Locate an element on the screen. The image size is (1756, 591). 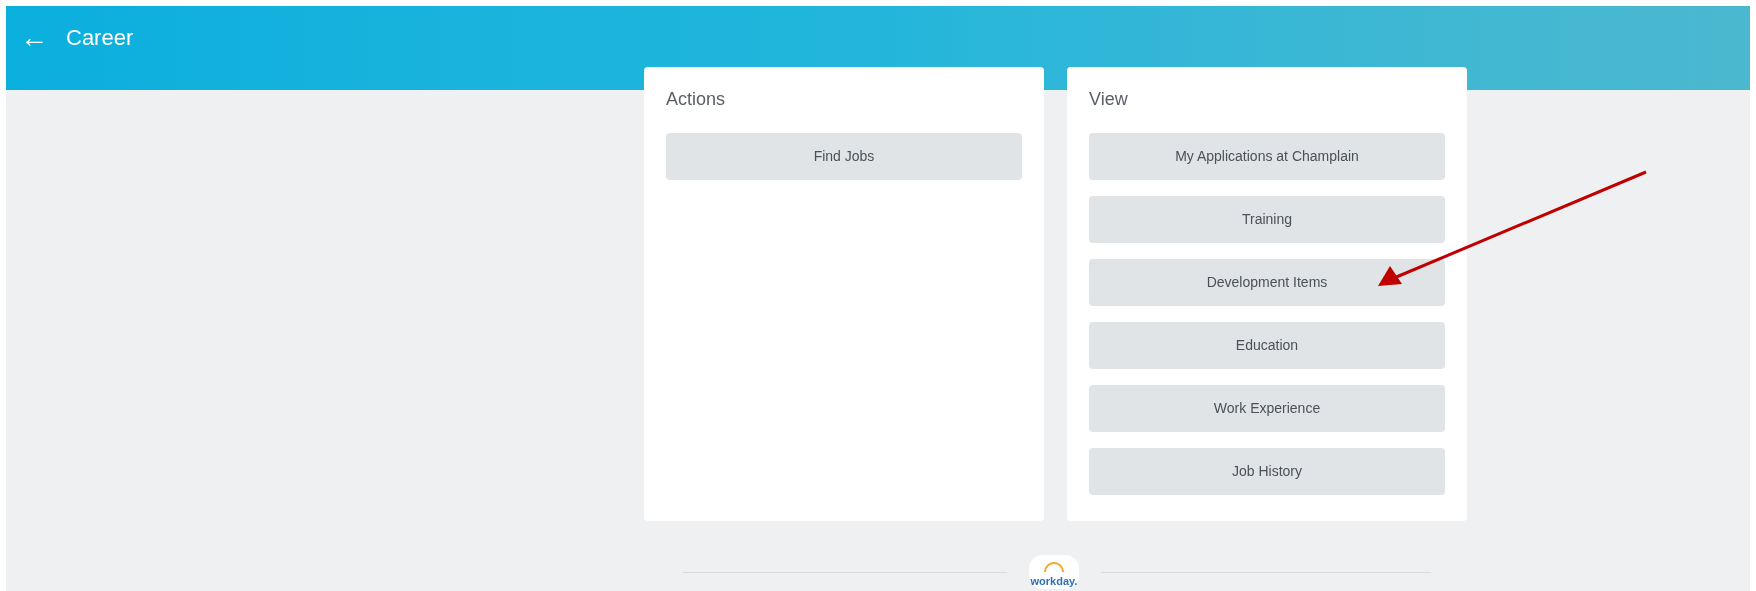
nav-button: Training is located at coordinates (1267, 219).